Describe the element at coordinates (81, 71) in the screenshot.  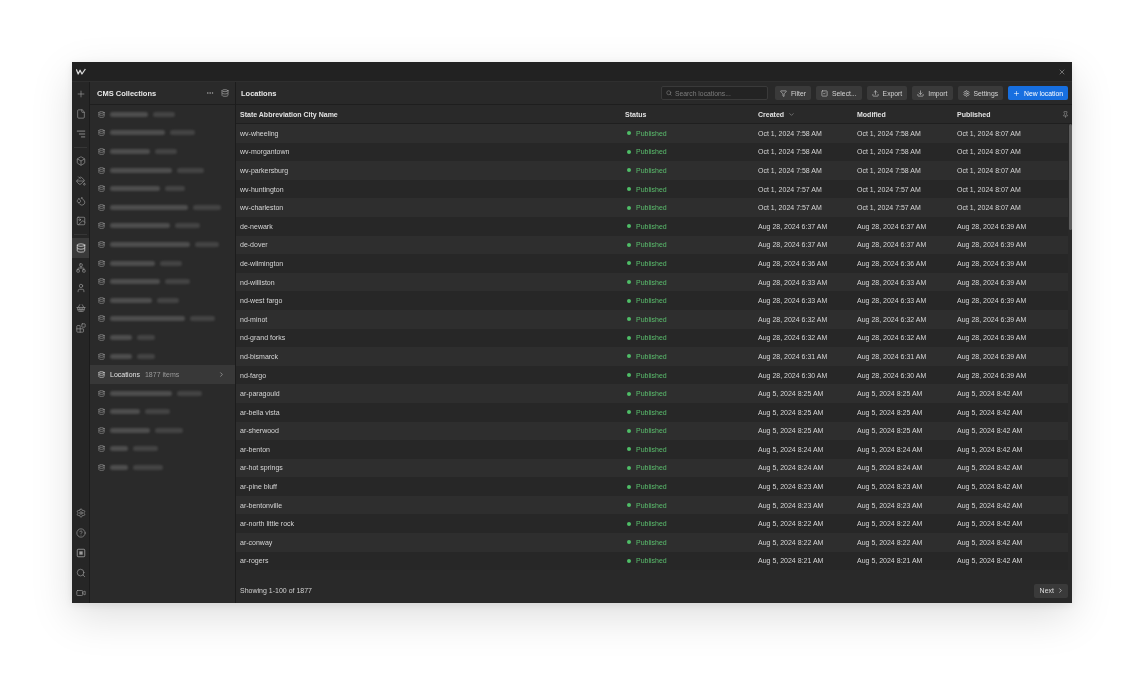
I see `logo-icon` at that location.